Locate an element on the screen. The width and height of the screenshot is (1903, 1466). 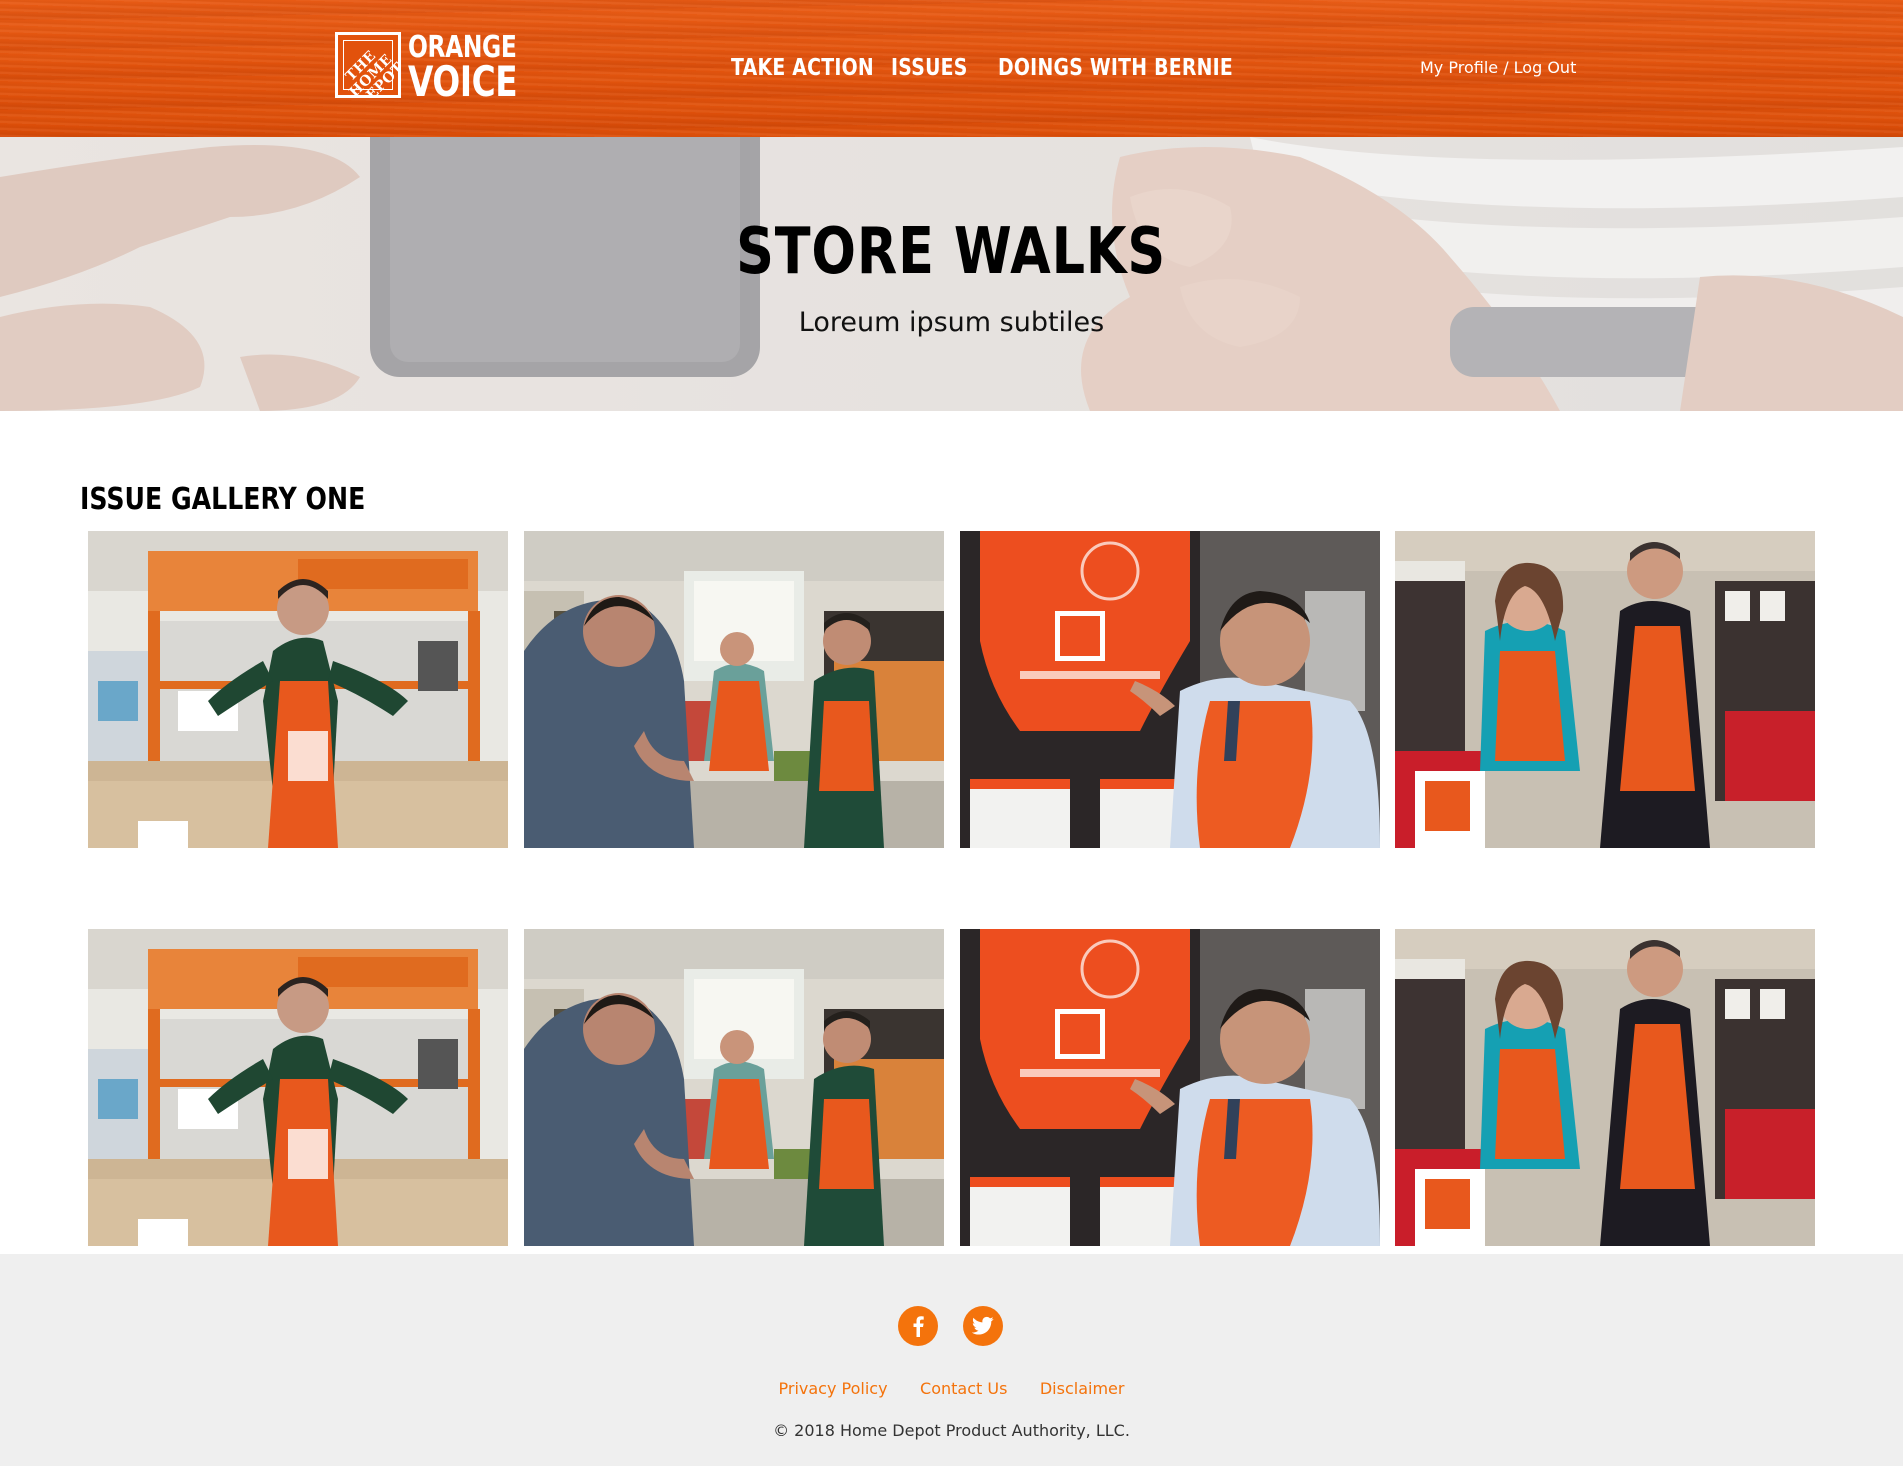
profile-logout-link: My Profile / Log Out is located at coordinates (1498, 67).